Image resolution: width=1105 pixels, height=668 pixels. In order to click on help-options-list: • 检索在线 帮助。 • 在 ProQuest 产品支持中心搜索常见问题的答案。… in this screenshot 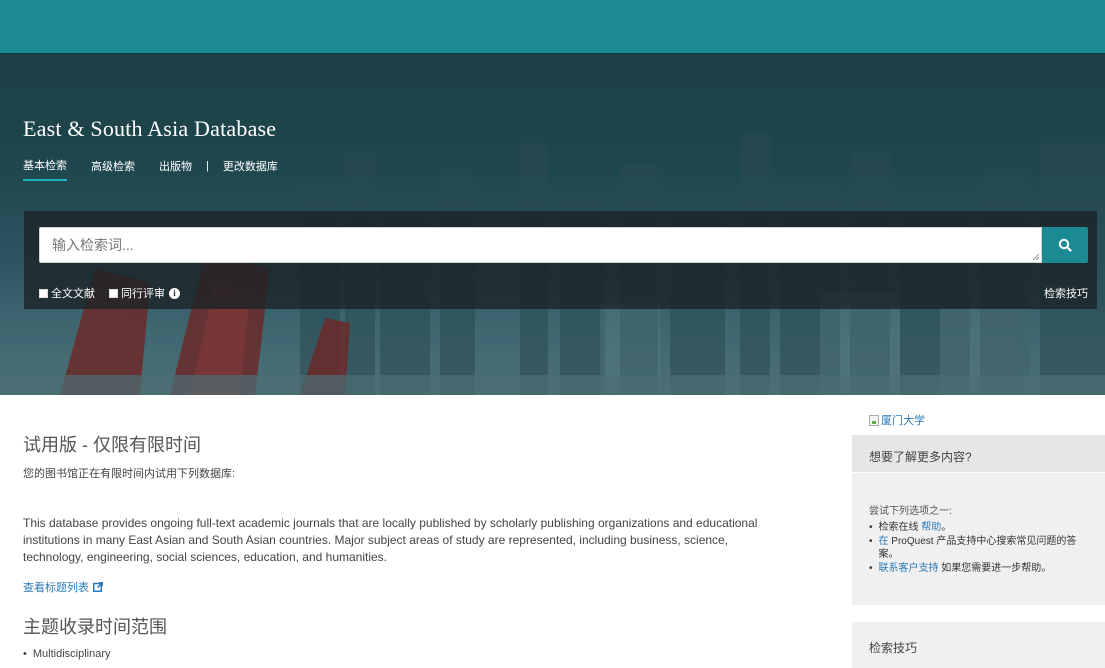, I will do `click(981, 548)`.